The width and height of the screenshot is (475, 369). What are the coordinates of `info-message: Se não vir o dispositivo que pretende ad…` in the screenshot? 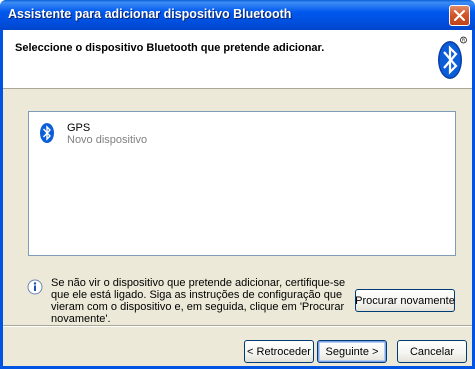 It's located at (198, 301).